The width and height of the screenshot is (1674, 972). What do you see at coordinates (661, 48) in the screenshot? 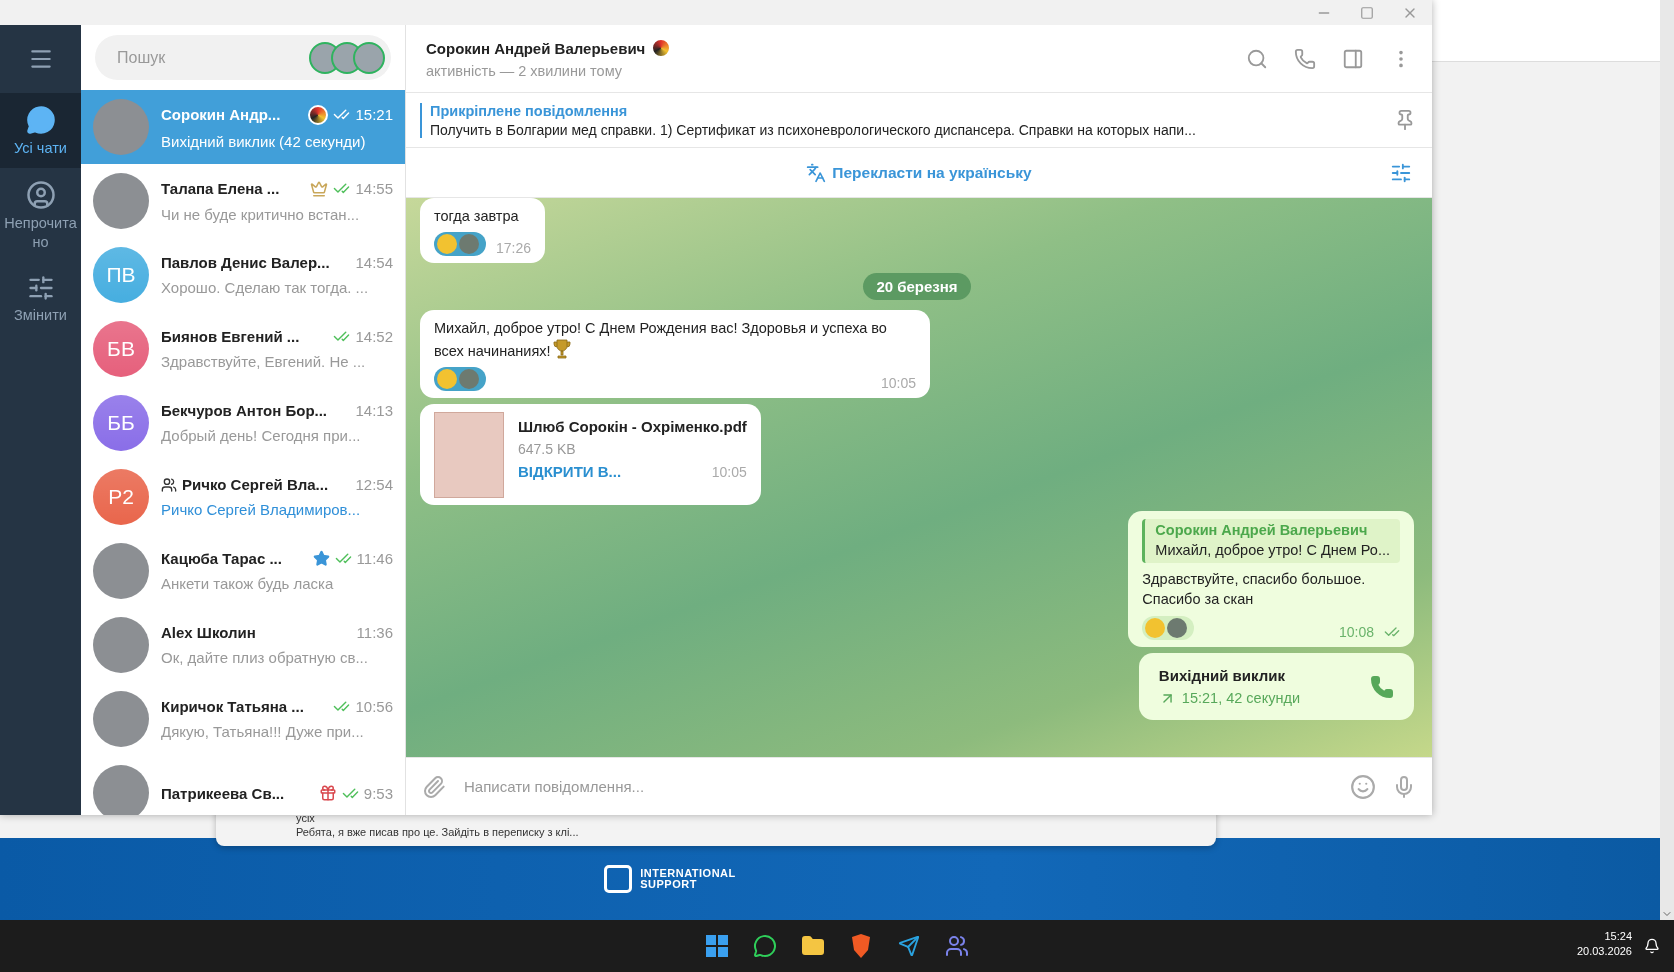
I see `logo-badge-icon` at bounding box center [661, 48].